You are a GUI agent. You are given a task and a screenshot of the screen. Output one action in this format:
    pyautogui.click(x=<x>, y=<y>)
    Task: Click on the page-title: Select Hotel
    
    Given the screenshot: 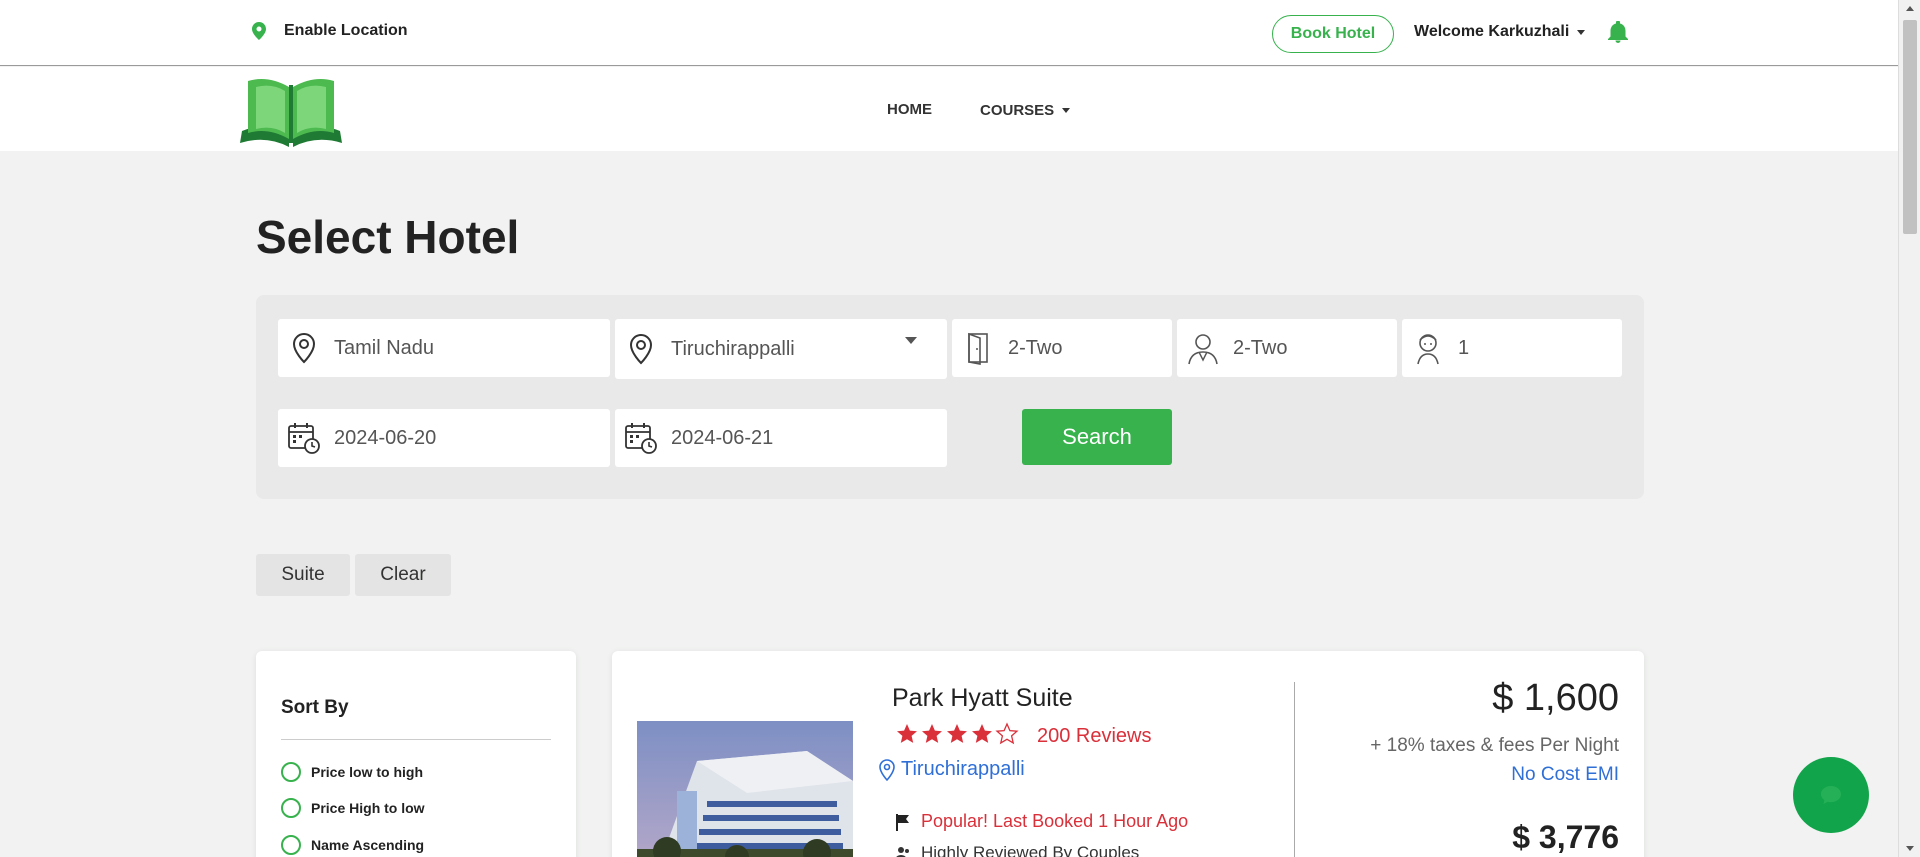 What is the action you would take?
    pyautogui.click(x=388, y=237)
    